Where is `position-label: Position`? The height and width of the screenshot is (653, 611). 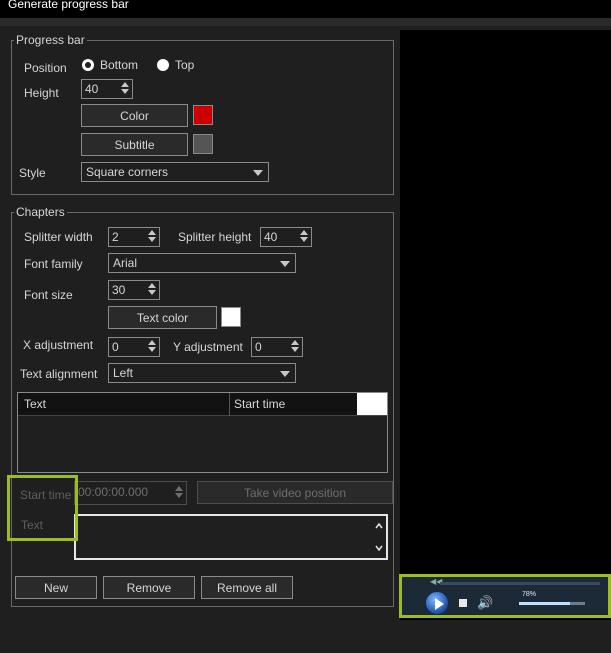
position-label: Position is located at coordinates (45, 68).